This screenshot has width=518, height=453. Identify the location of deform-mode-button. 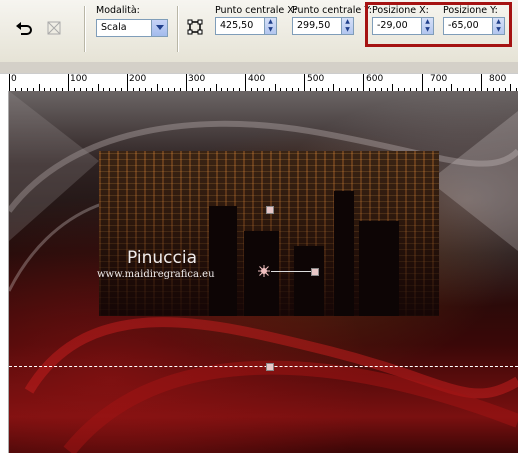
(195, 27).